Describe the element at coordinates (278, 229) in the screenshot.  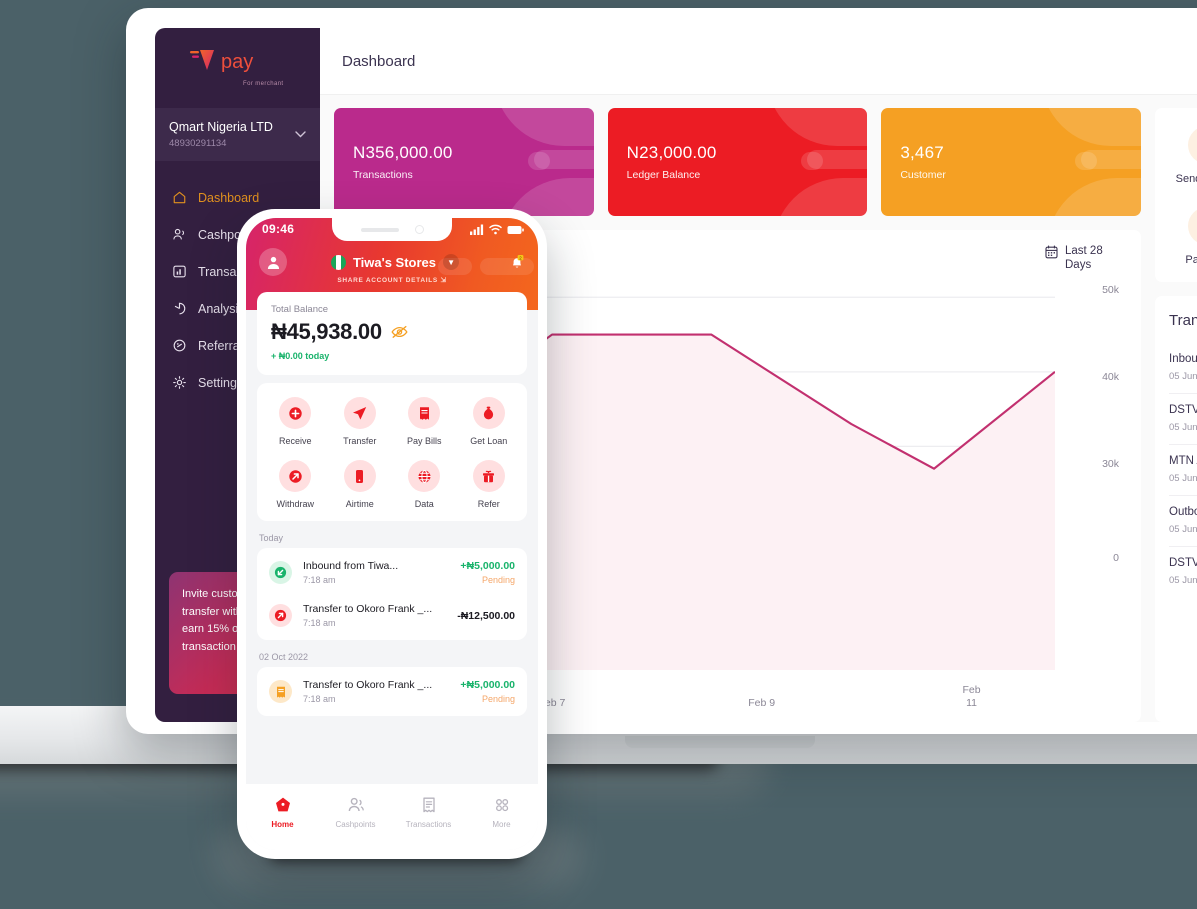
I see `status-time: 09:46` at that location.